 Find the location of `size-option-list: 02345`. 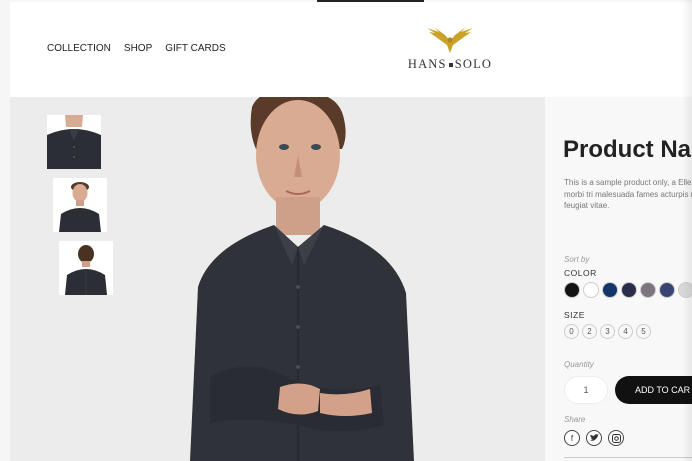

size-option-list: 02345 is located at coordinates (607, 331).